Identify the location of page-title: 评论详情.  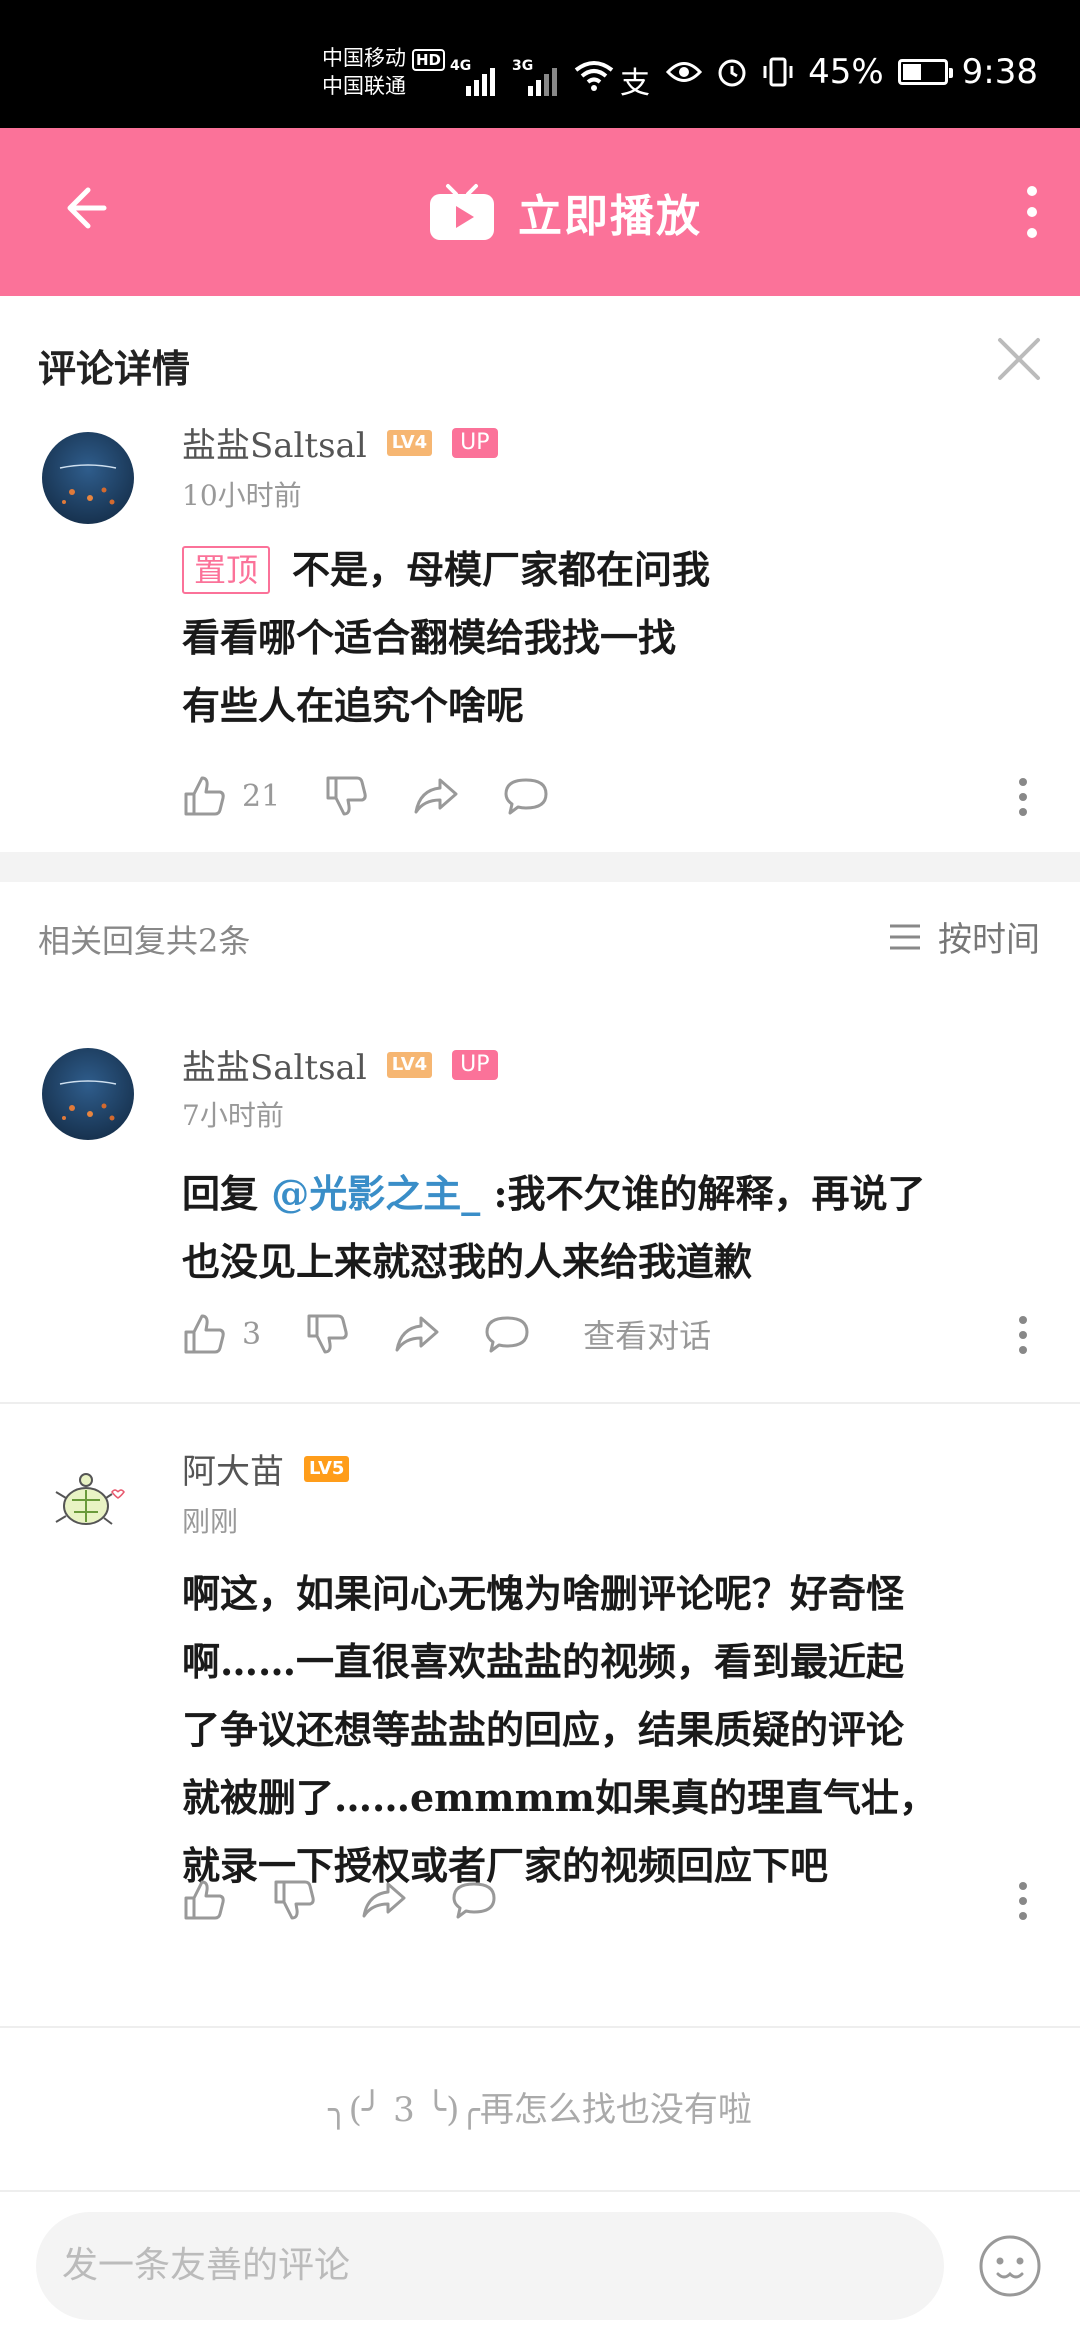
(114, 368).